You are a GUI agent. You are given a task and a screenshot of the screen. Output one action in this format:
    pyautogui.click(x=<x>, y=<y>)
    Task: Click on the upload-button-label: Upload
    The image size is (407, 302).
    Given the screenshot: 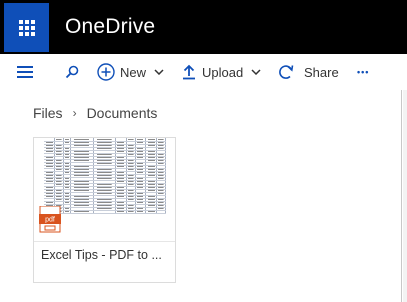 What is the action you would take?
    pyautogui.click(x=223, y=72)
    